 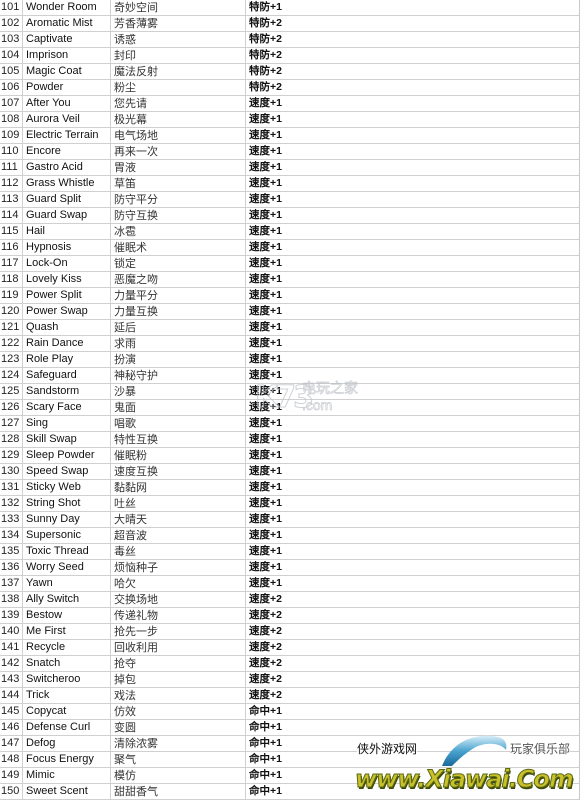 What do you see at coordinates (178, 151) in the screenshot?
I see `chinese-name-cell: 再来一次` at bounding box center [178, 151].